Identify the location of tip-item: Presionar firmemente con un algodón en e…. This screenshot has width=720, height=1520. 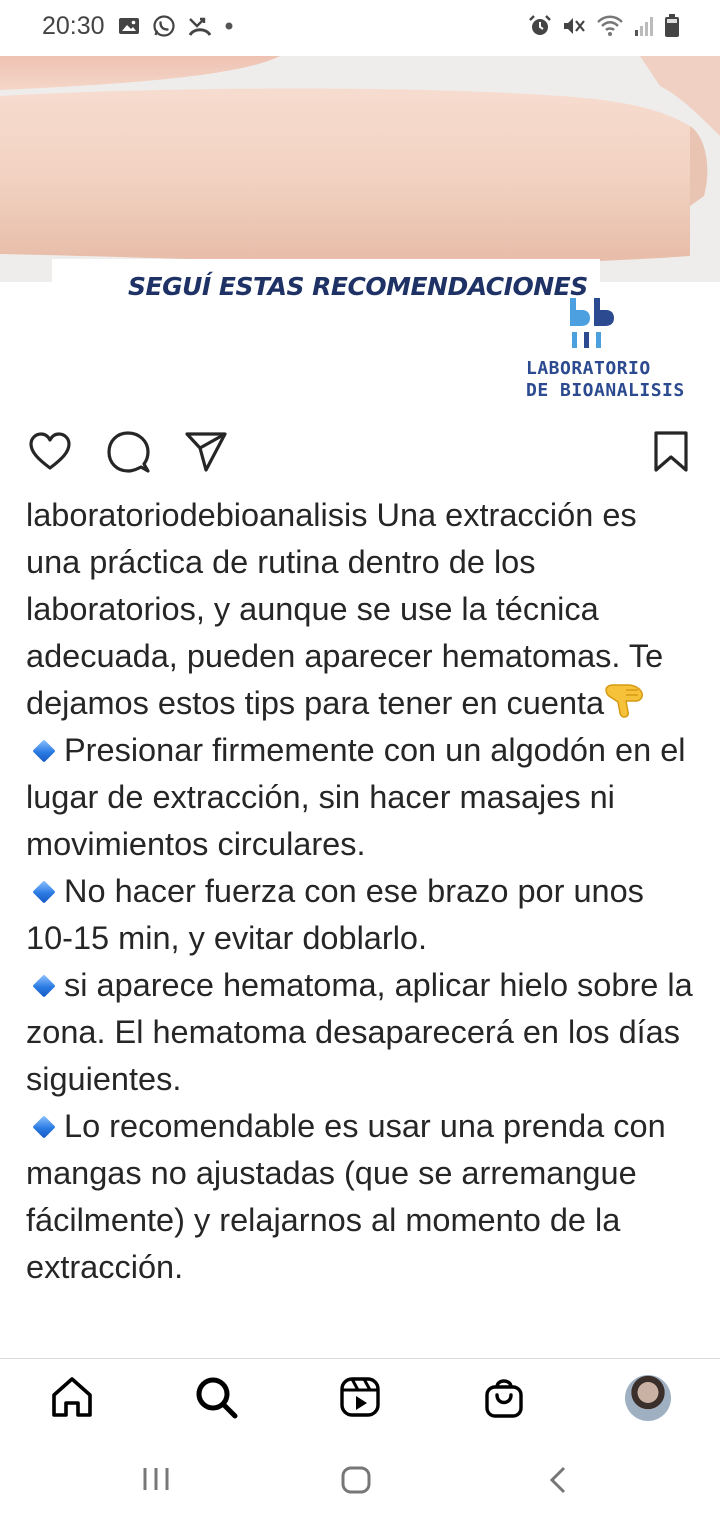
(361, 797).